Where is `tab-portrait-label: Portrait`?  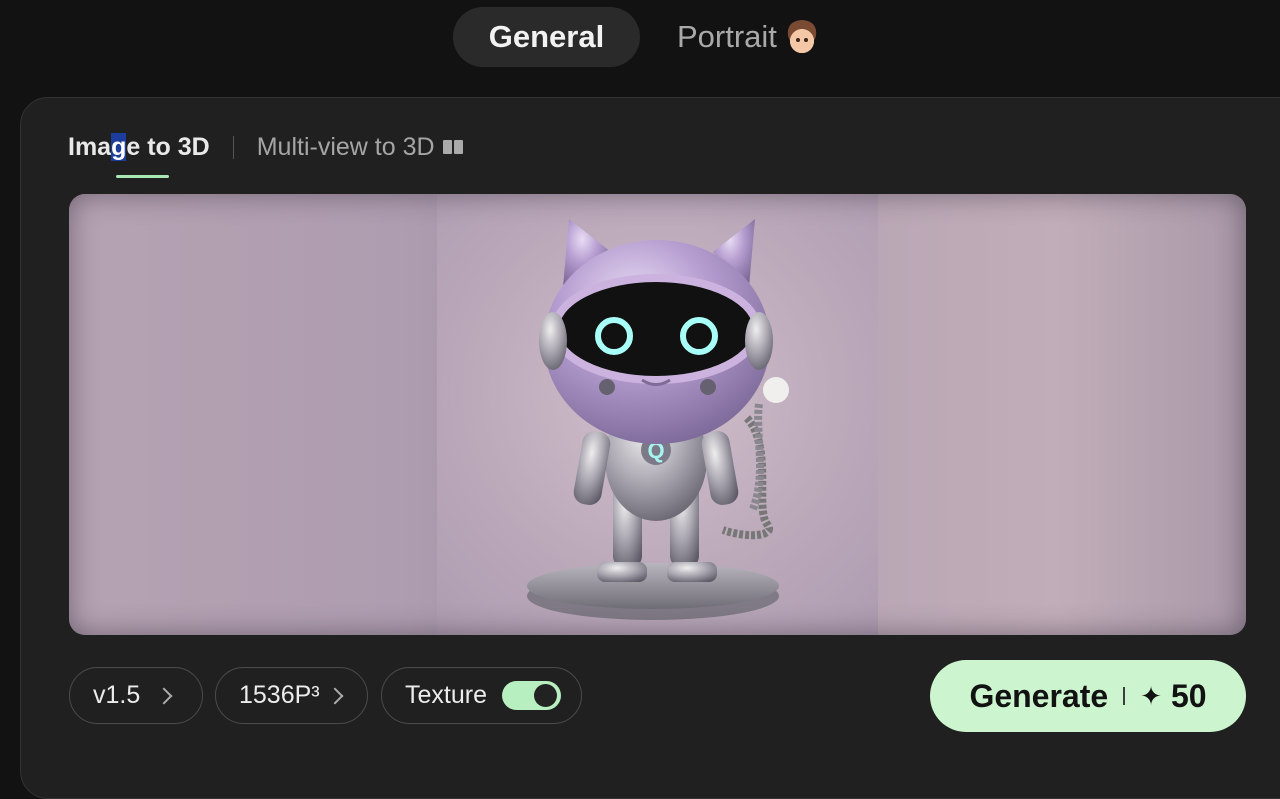 tab-portrait-label: Portrait is located at coordinates (727, 36).